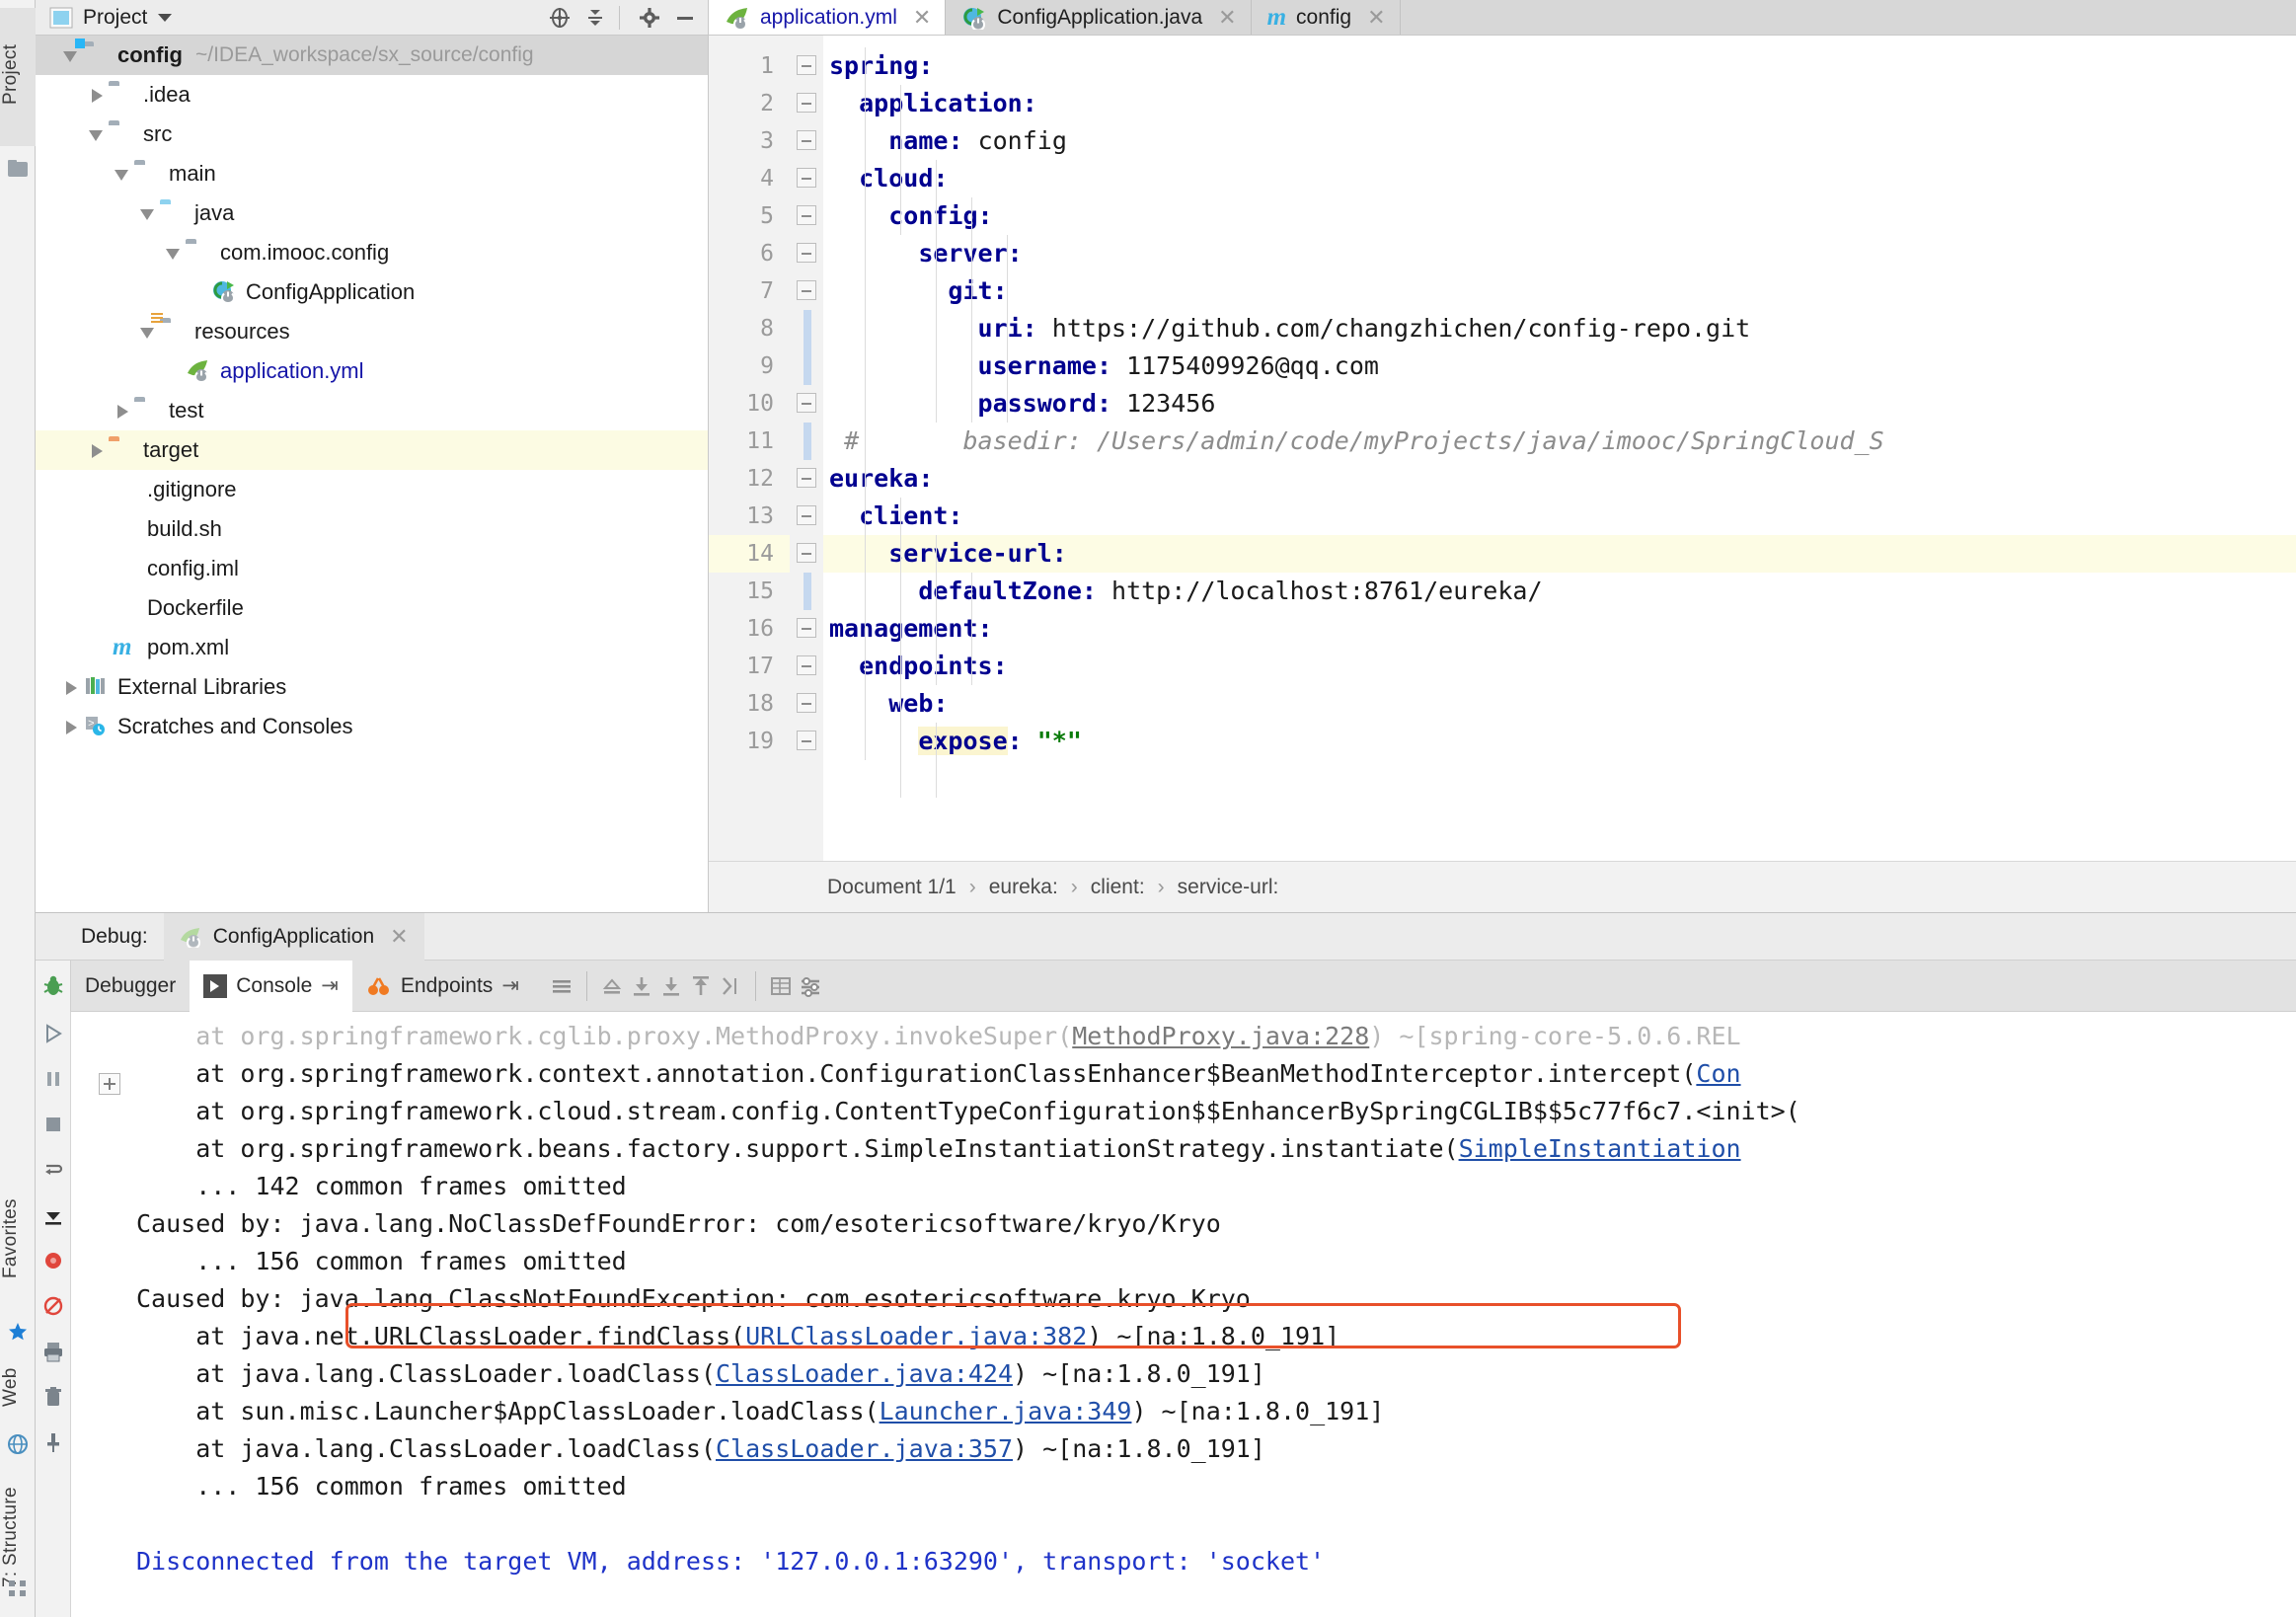  I want to click on tree-item-dockerfile: D Dockerfile, so click(372, 608).